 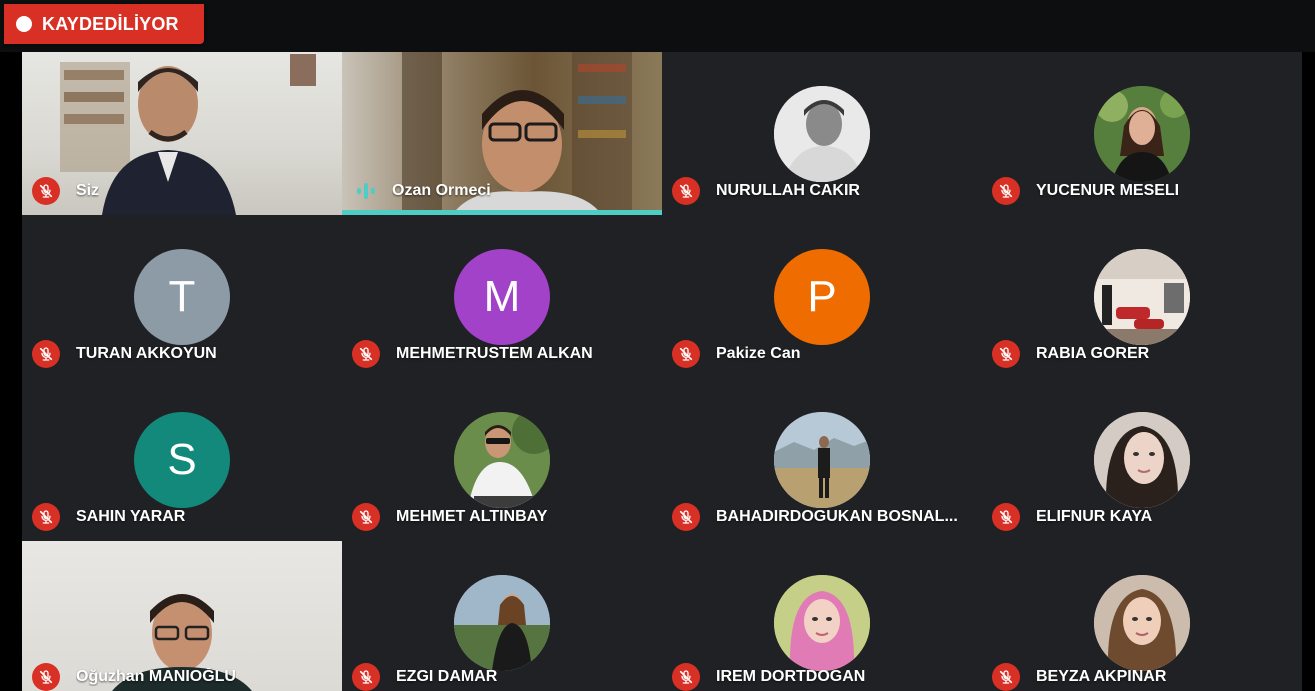 What do you see at coordinates (788, 190) in the screenshot?
I see `participant-name: NURULLAH CAKIR` at bounding box center [788, 190].